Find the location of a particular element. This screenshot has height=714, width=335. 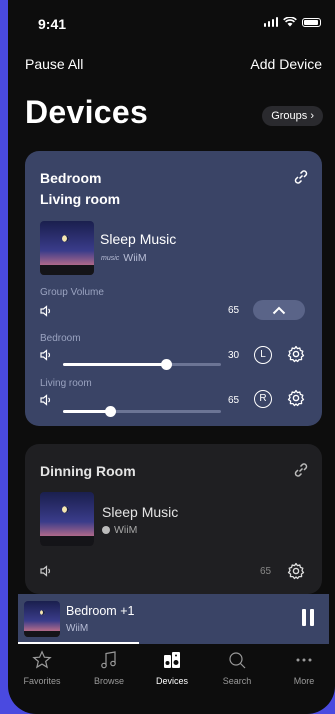

status-time: 9:41 is located at coordinates (52, 24).